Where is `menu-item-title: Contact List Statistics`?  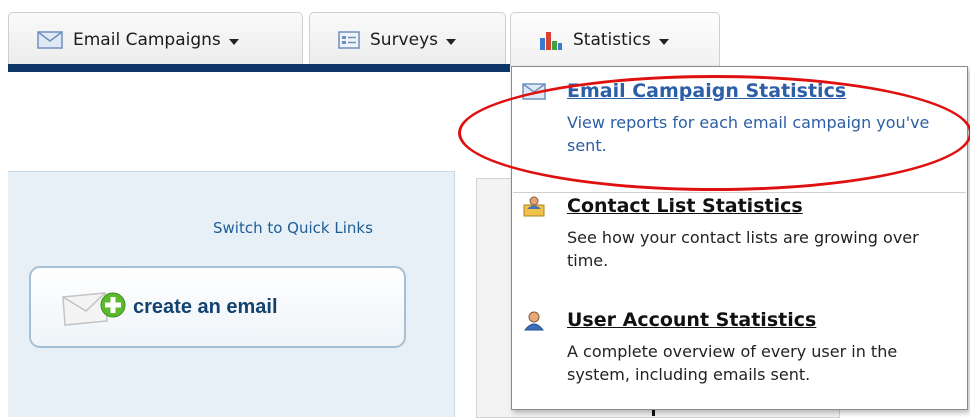
menu-item-title: Contact List Statistics is located at coordinates (685, 206).